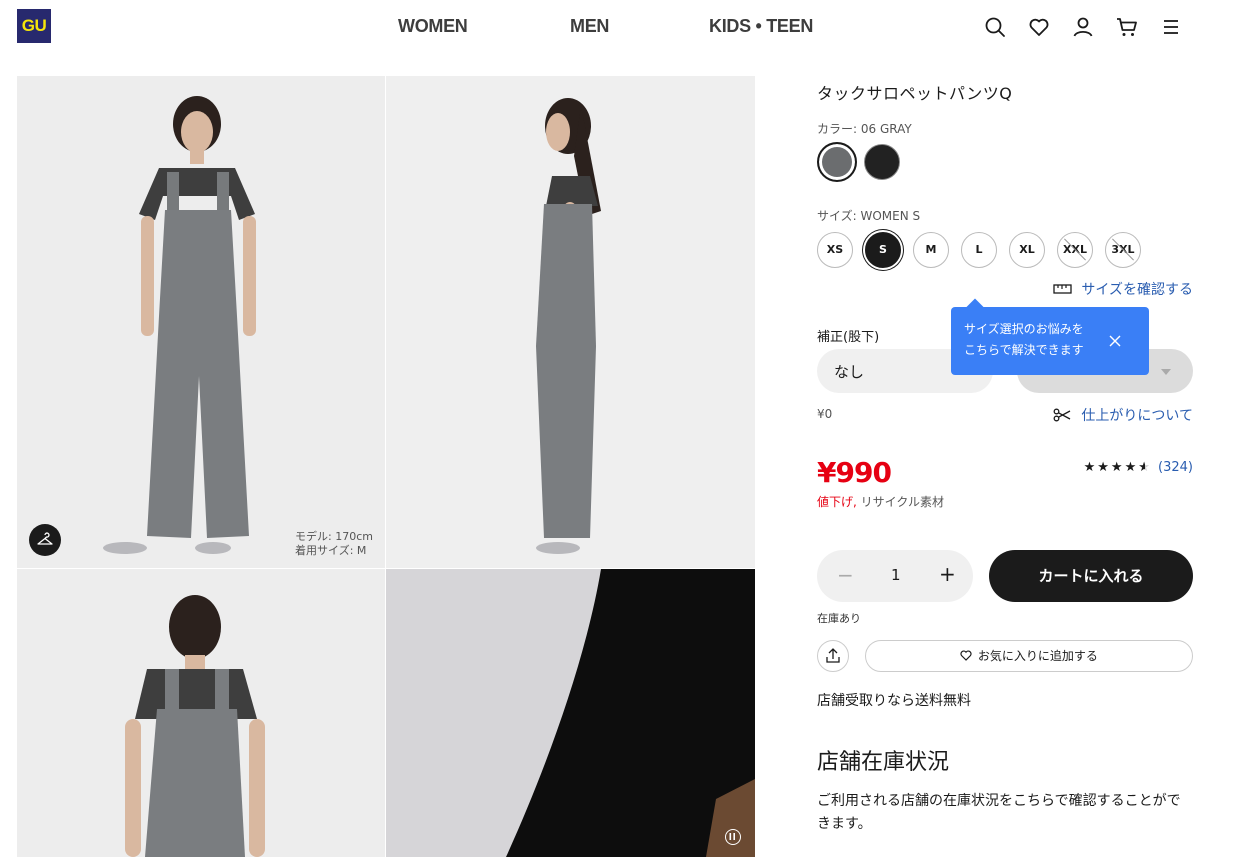 The height and width of the screenshot is (857, 1234). What do you see at coordinates (1137, 416) in the screenshot?
I see `finish-info-label: 仕上がりについて` at bounding box center [1137, 416].